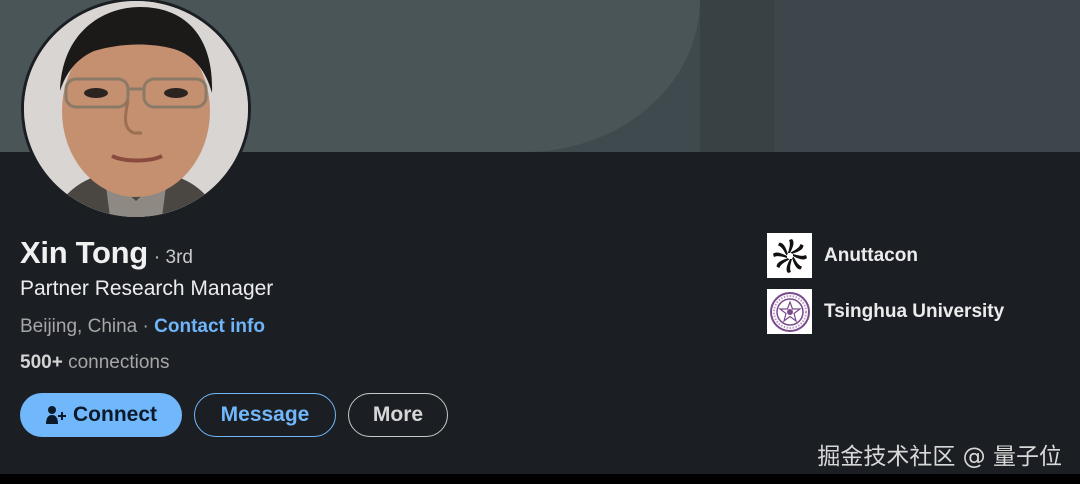 This screenshot has height=484, width=1080. I want to click on org-name: Anuttacon, so click(871, 255).